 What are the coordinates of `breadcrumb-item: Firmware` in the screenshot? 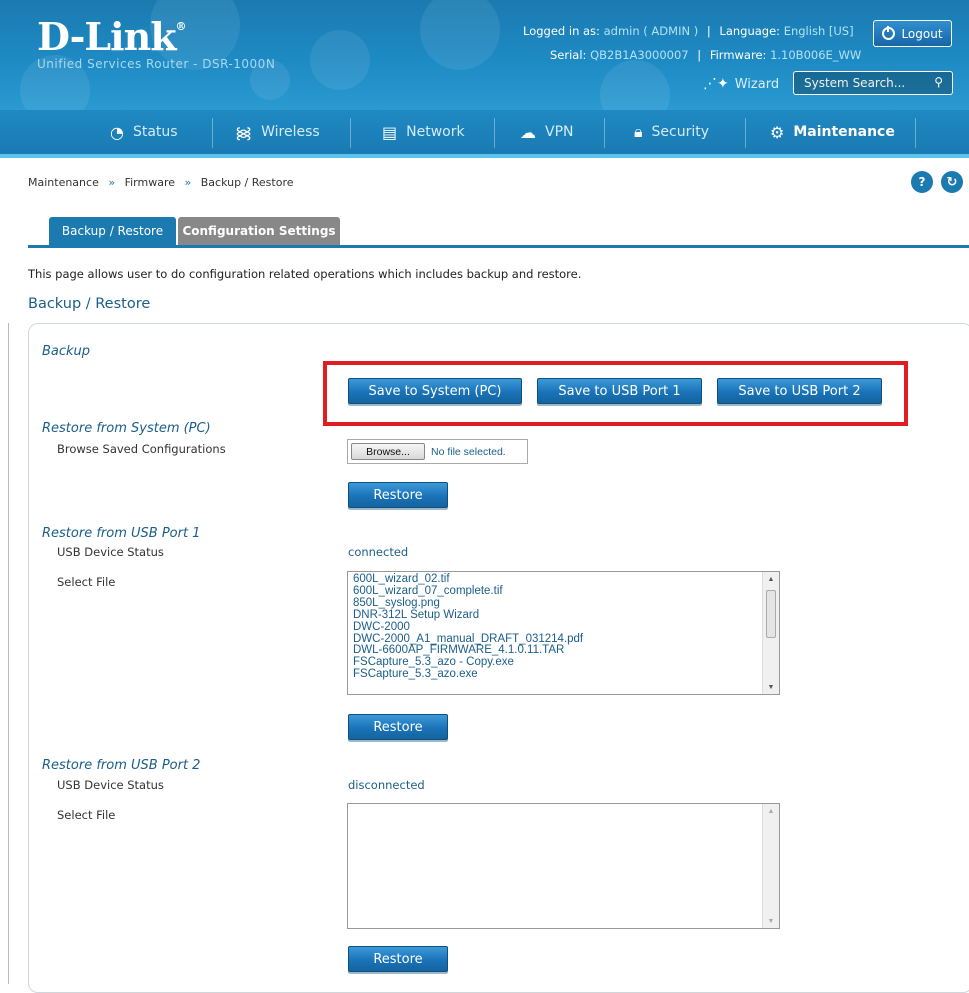 It's located at (150, 182).